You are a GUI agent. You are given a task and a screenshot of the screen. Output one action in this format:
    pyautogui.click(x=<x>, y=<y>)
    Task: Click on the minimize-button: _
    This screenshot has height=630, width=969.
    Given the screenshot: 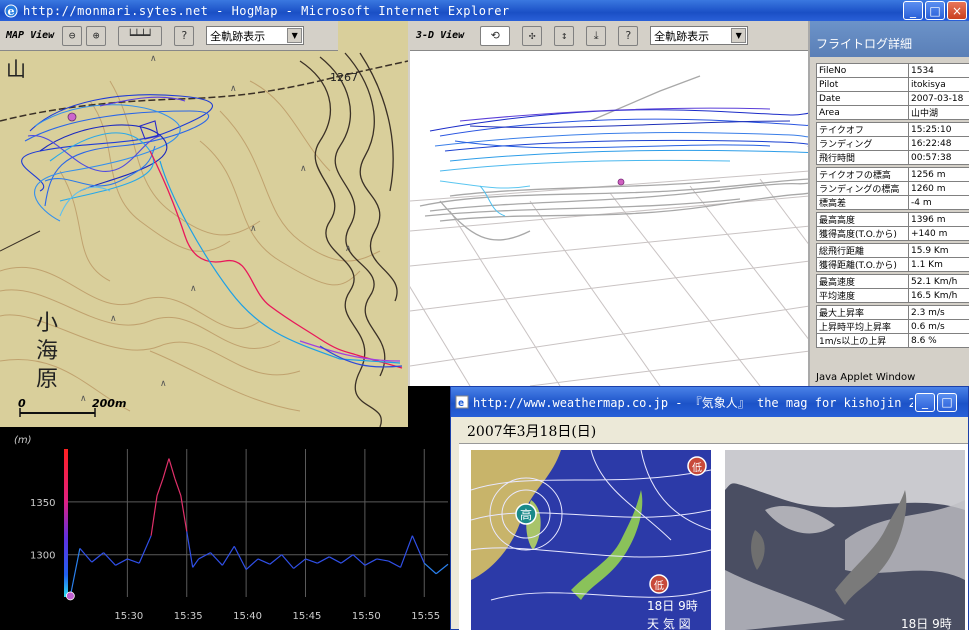 What is the action you would take?
    pyautogui.click(x=913, y=10)
    